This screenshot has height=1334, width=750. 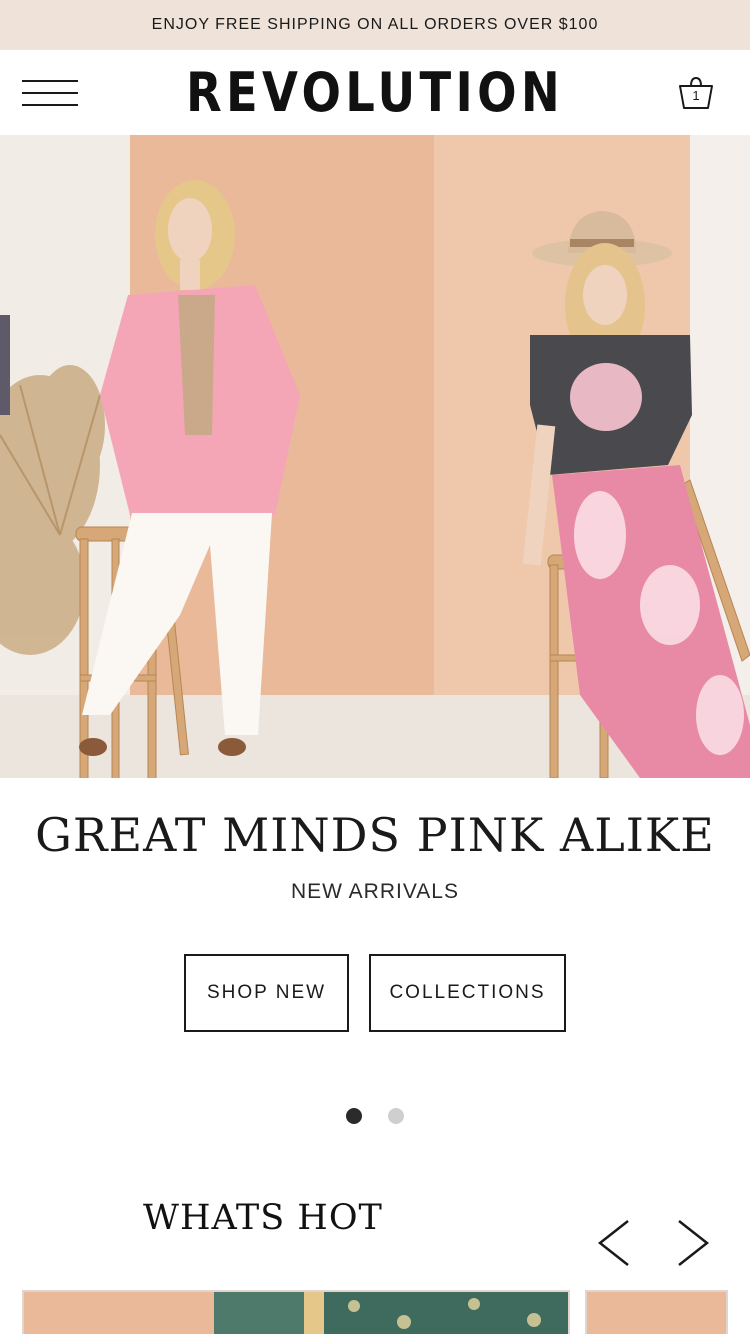 I want to click on collections-button: COLLECTIONS, so click(x=467, y=993).